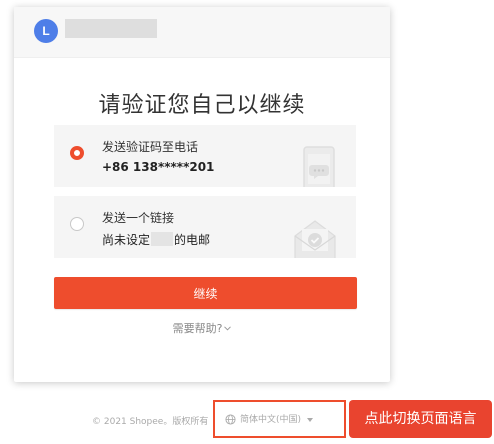  I want to click on radio-unselected, so click(77, 224).